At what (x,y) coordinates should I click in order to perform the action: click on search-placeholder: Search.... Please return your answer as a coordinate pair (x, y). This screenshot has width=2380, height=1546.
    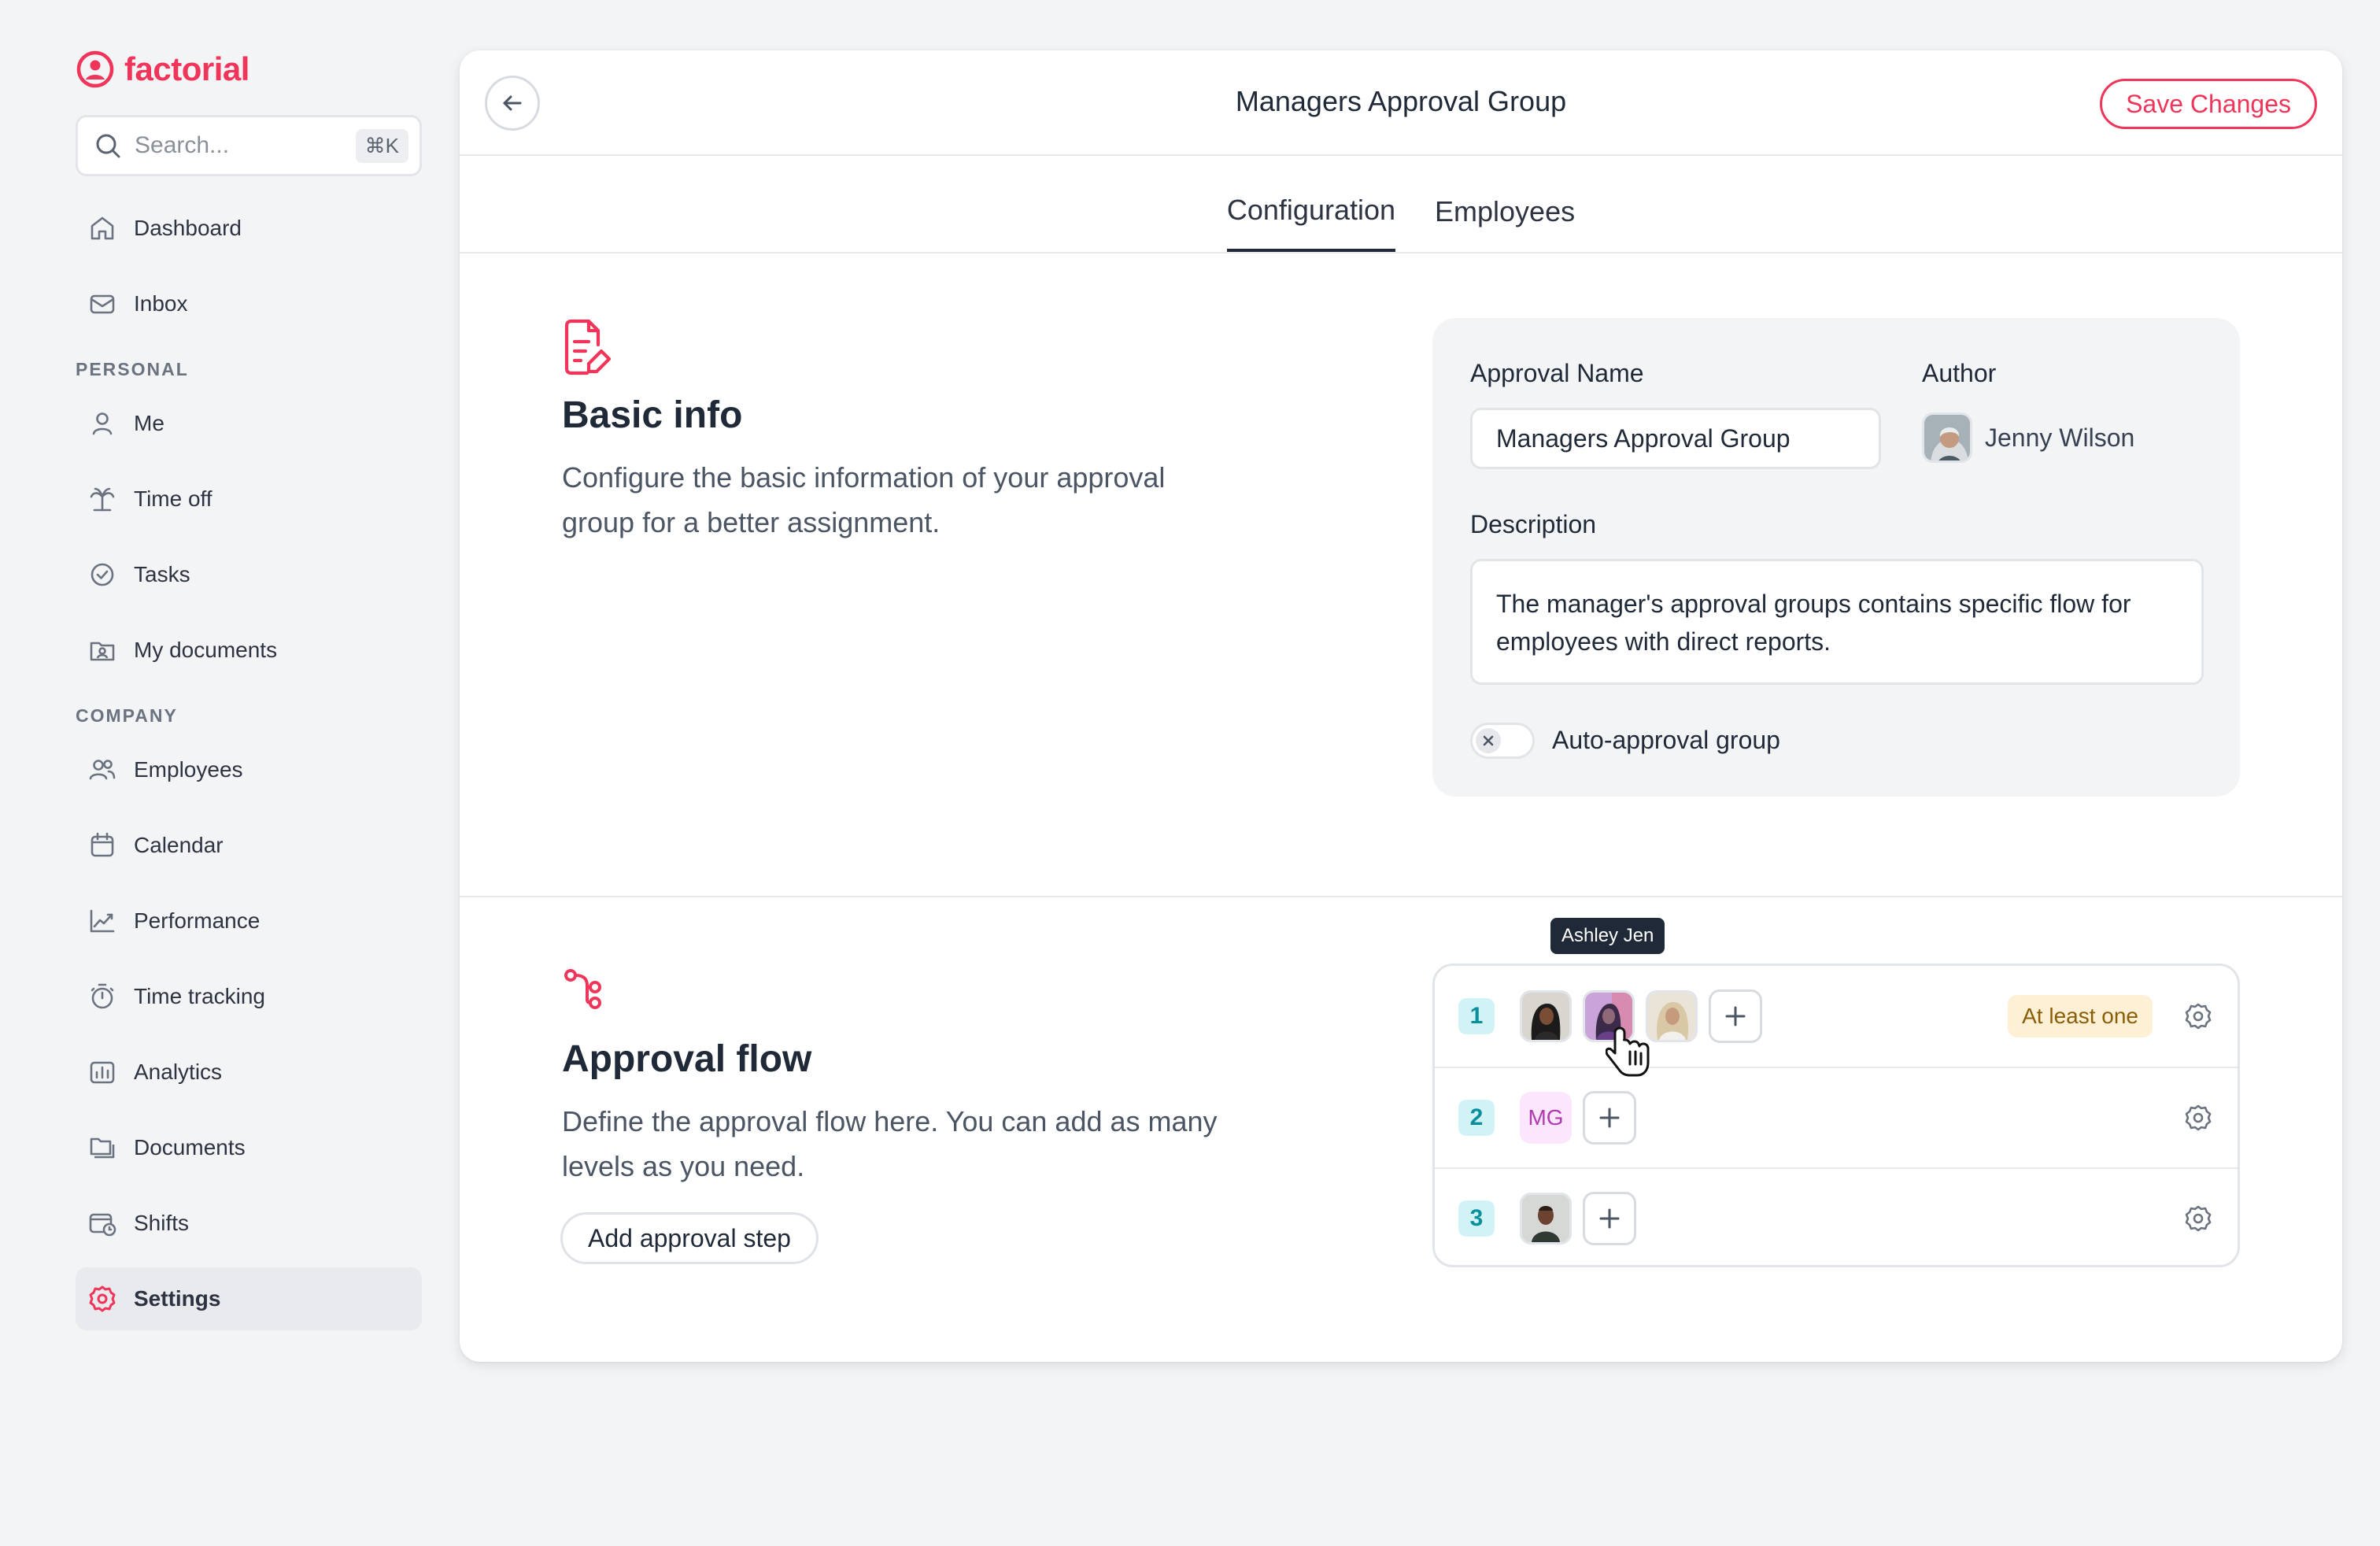
    Looking at the image, I should click on (182, 145).